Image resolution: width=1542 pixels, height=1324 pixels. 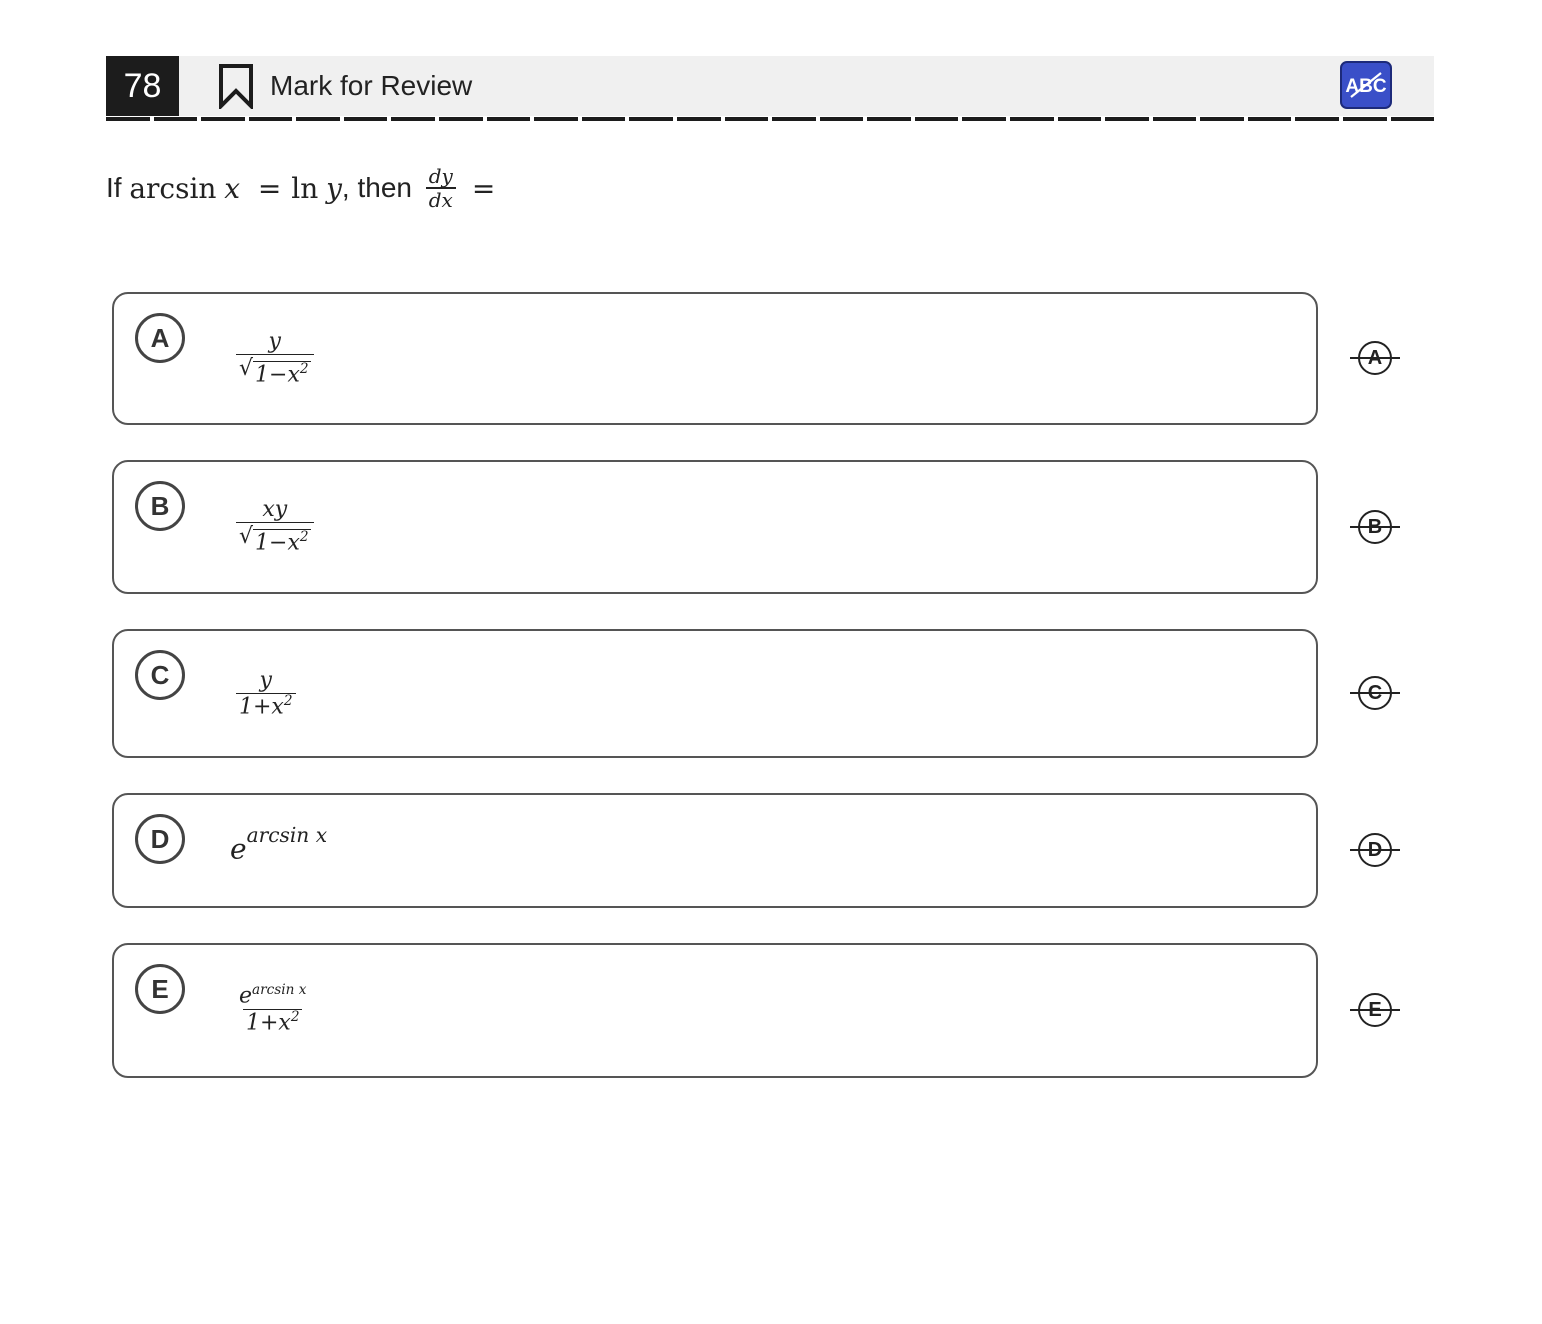 What do you see at coordinates (160, 989) in the screenshot?
I see `choice-letter-e: E` at bounding box center [160, 989].